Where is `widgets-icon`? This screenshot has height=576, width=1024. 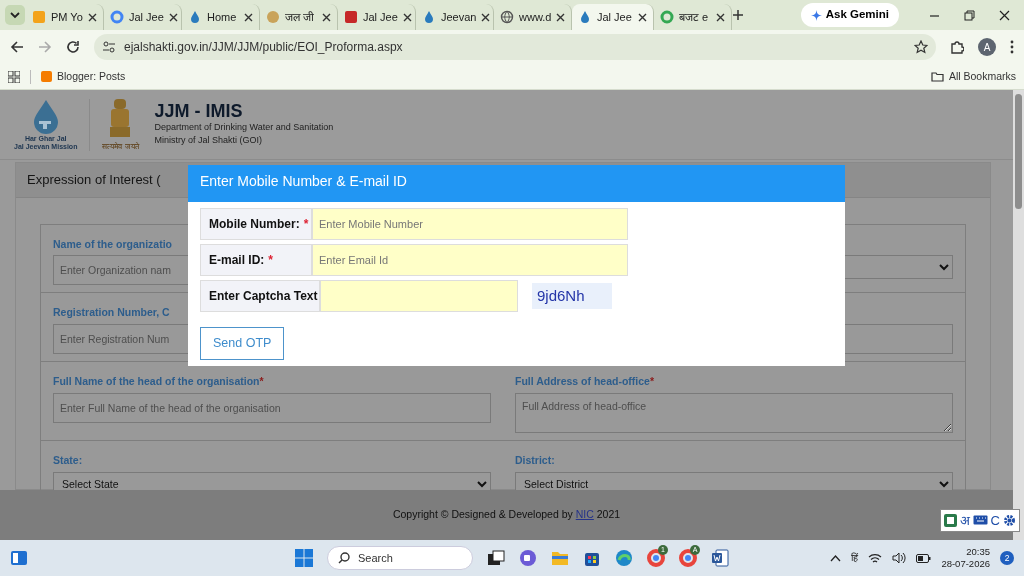 widgets-icon is located at coordinates (19, 558).